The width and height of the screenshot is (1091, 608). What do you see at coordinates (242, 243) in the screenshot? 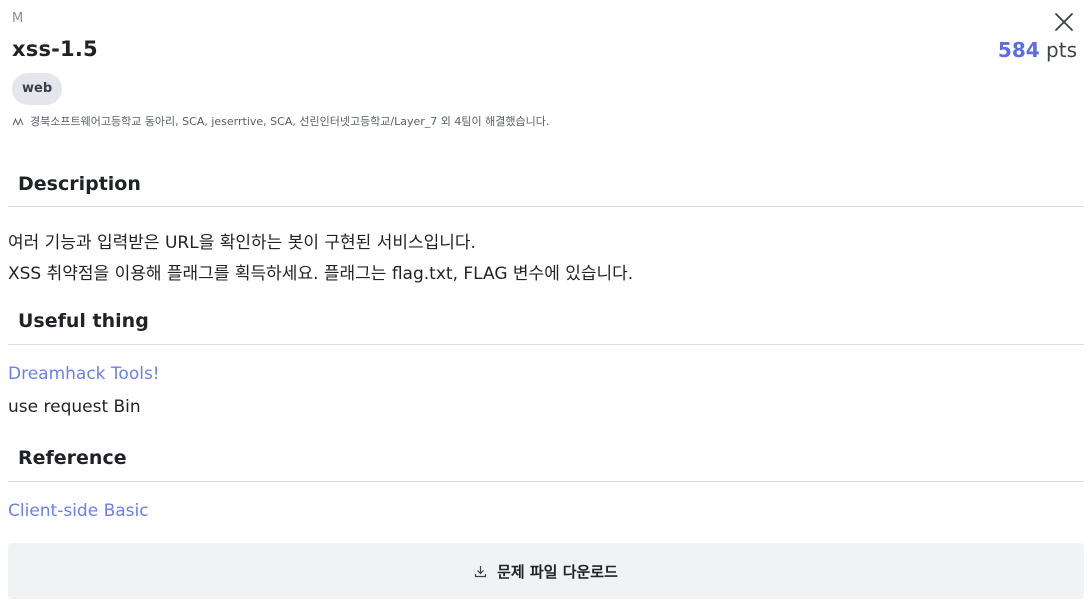
I see `description-line-1: 여러 기능과 입력받은 URL을 확인하는 봇이 구현된 서비스입니다.` at bounding box center [242, 243].